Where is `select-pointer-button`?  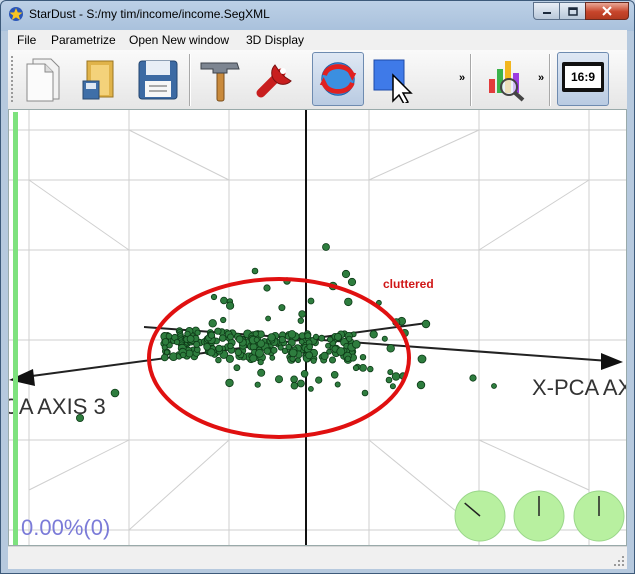 select-pointer-button is located at coordinates (394, 79).